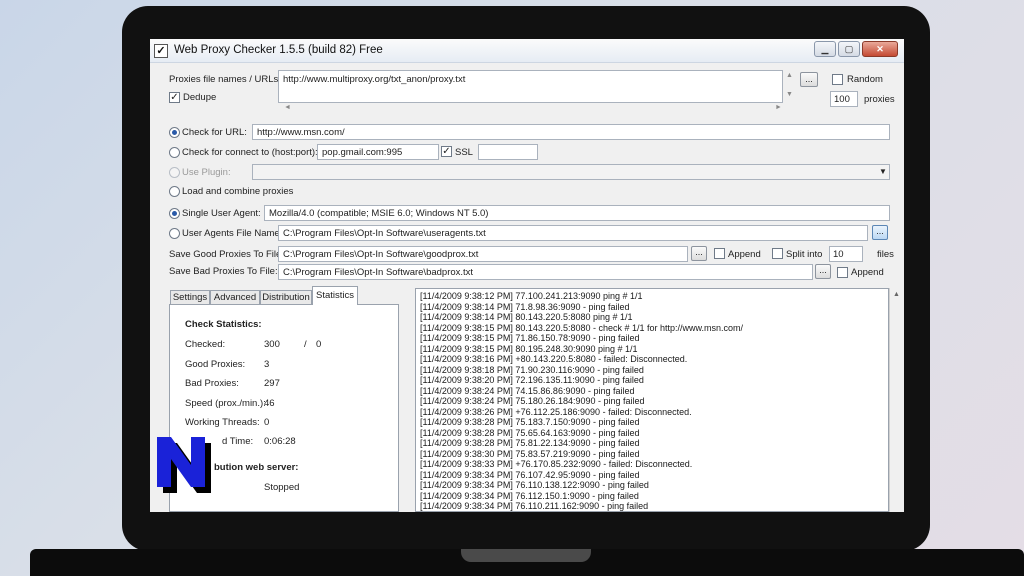 Image resolution: width=1024 pixels, height=576 pixels. I want to click on dedupe-label: Dedupe, so click(200, 97).